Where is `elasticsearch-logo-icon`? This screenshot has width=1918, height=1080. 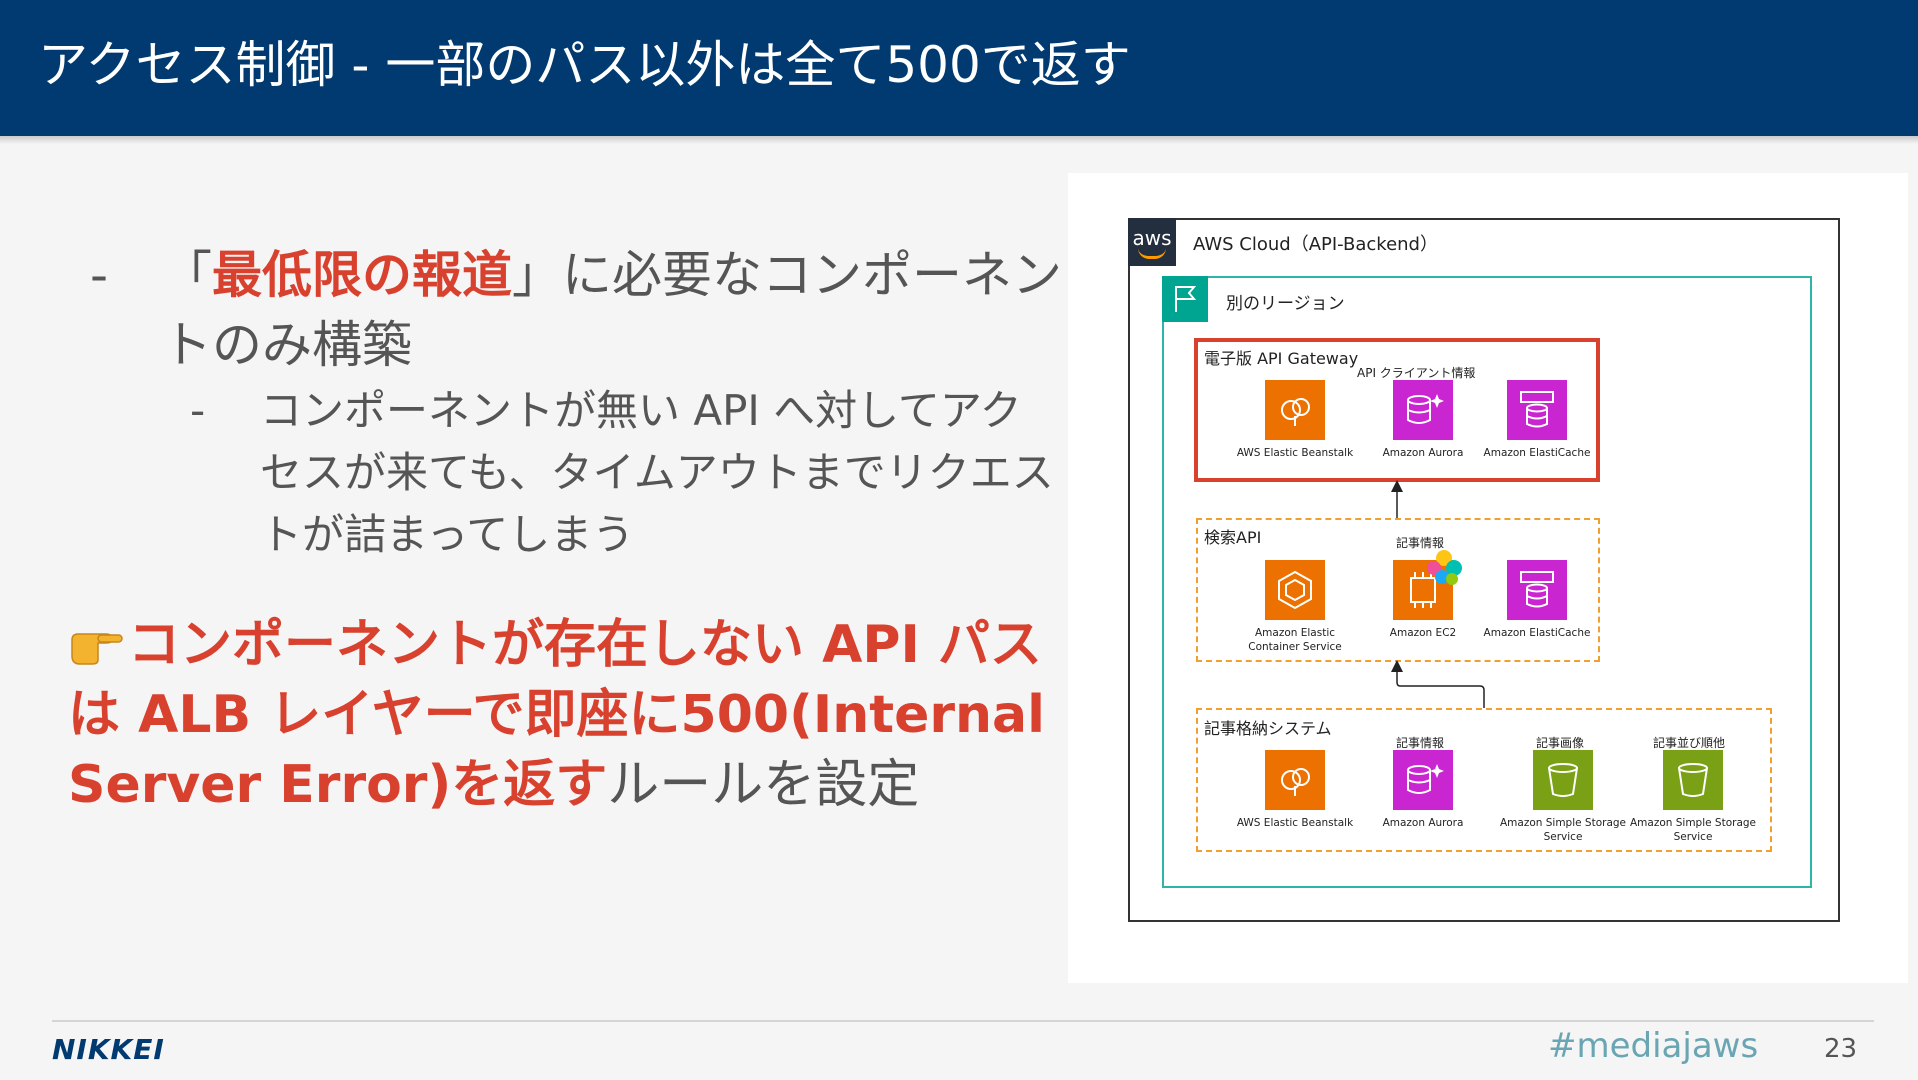 elasticsearch-logo-icon is located at coordinates (1444, 568).